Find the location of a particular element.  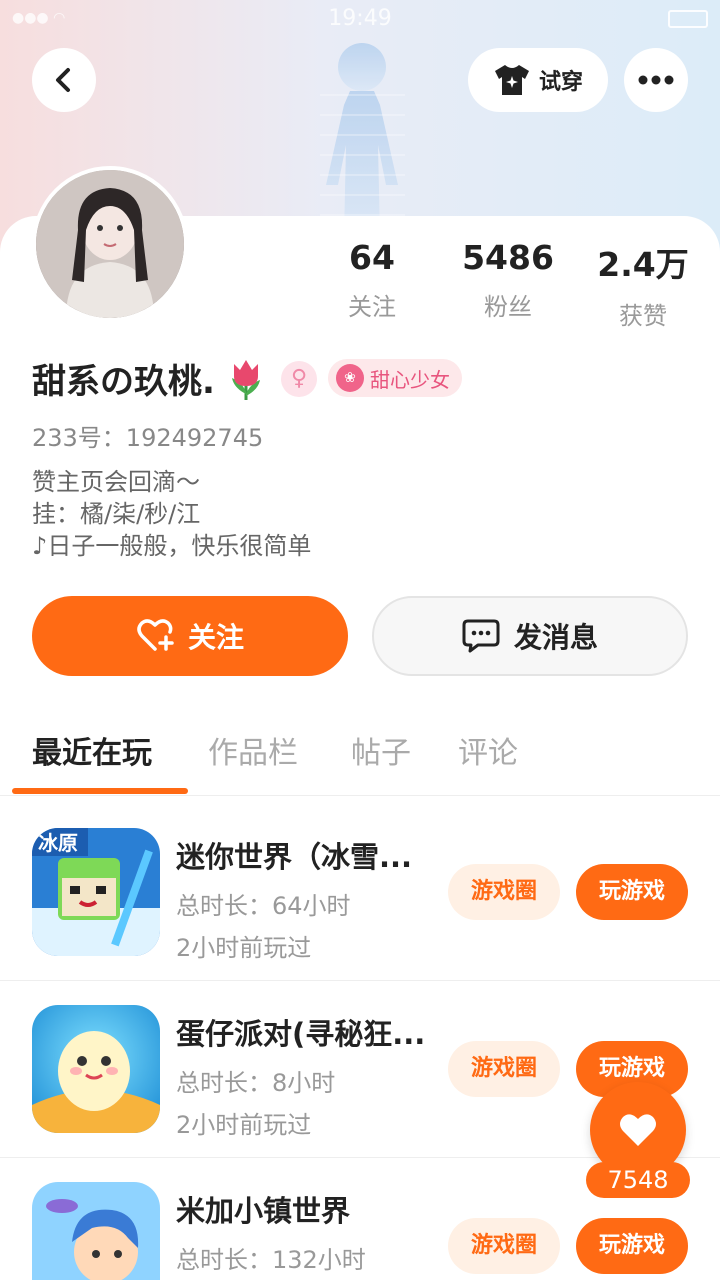

battery-icon is located at coordinates (688, 19).